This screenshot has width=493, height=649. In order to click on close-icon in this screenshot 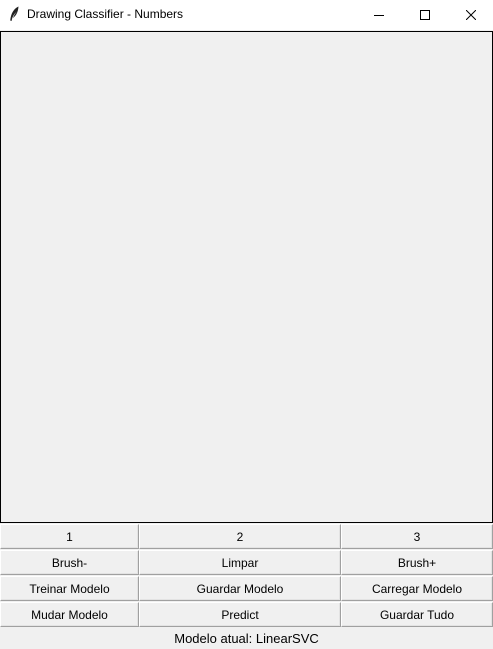, I will do `click(471, 15)`.